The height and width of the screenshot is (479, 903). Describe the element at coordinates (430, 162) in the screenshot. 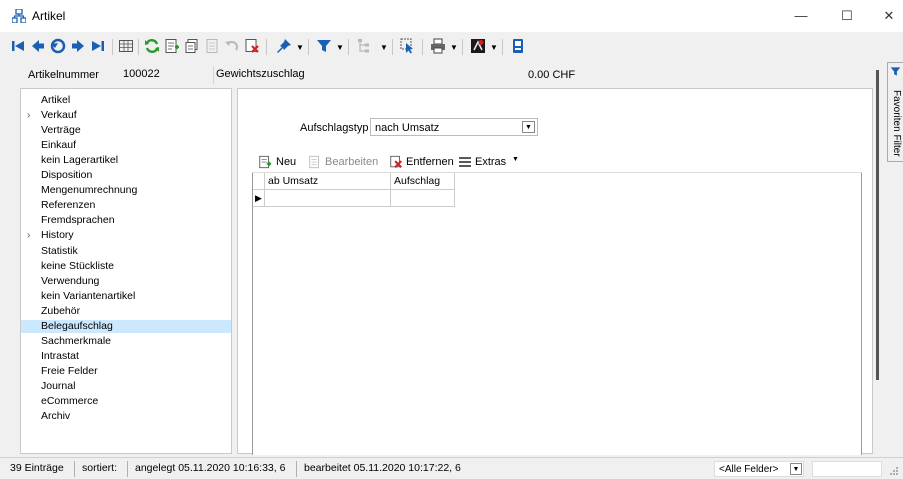

I see `remove-button: Entfernen` at that location.